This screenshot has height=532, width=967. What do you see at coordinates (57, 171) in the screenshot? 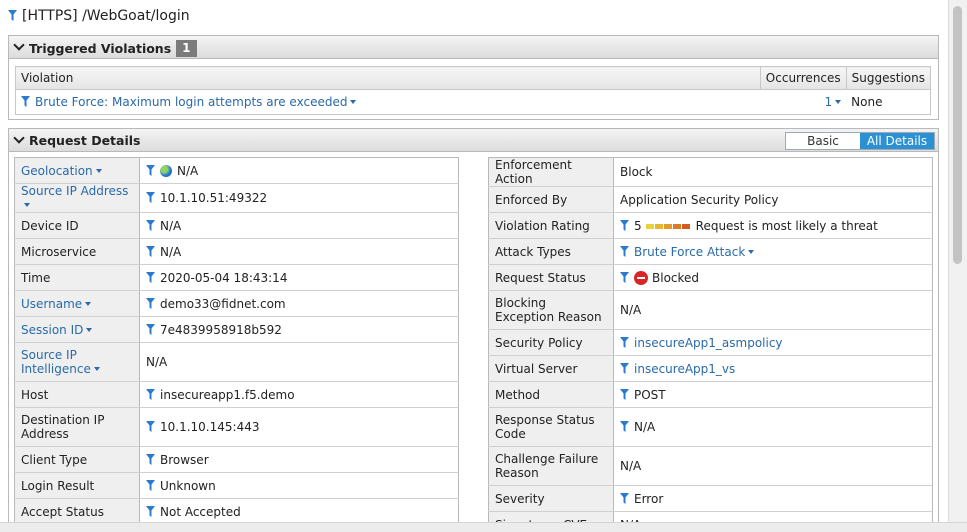
I see `geolocation-link: Geolocation` at bounding box center [57, 171].